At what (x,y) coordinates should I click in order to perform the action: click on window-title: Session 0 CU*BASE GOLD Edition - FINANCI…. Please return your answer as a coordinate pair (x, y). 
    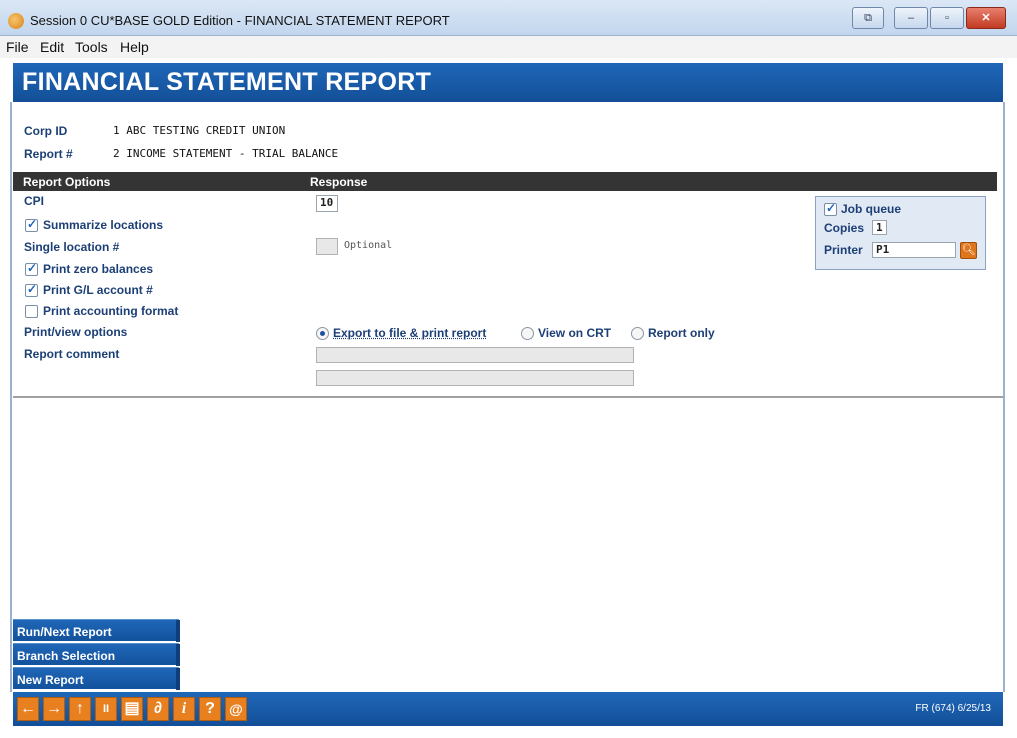
    Looking at the image, I should click on (240, 20).